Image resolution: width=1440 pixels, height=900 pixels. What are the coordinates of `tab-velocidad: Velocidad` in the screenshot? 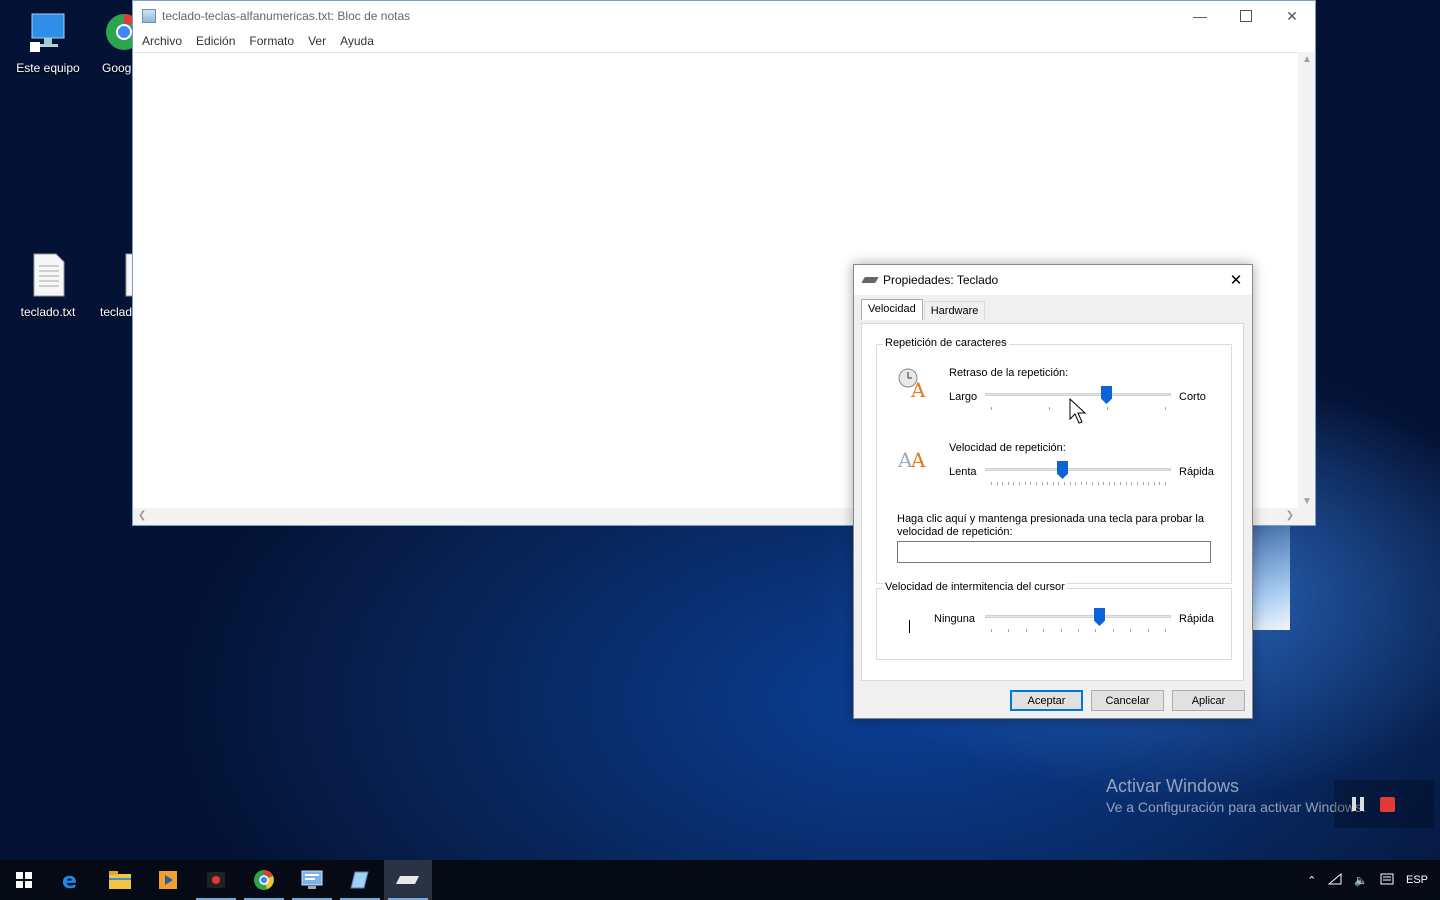 It's located at (892, 309).